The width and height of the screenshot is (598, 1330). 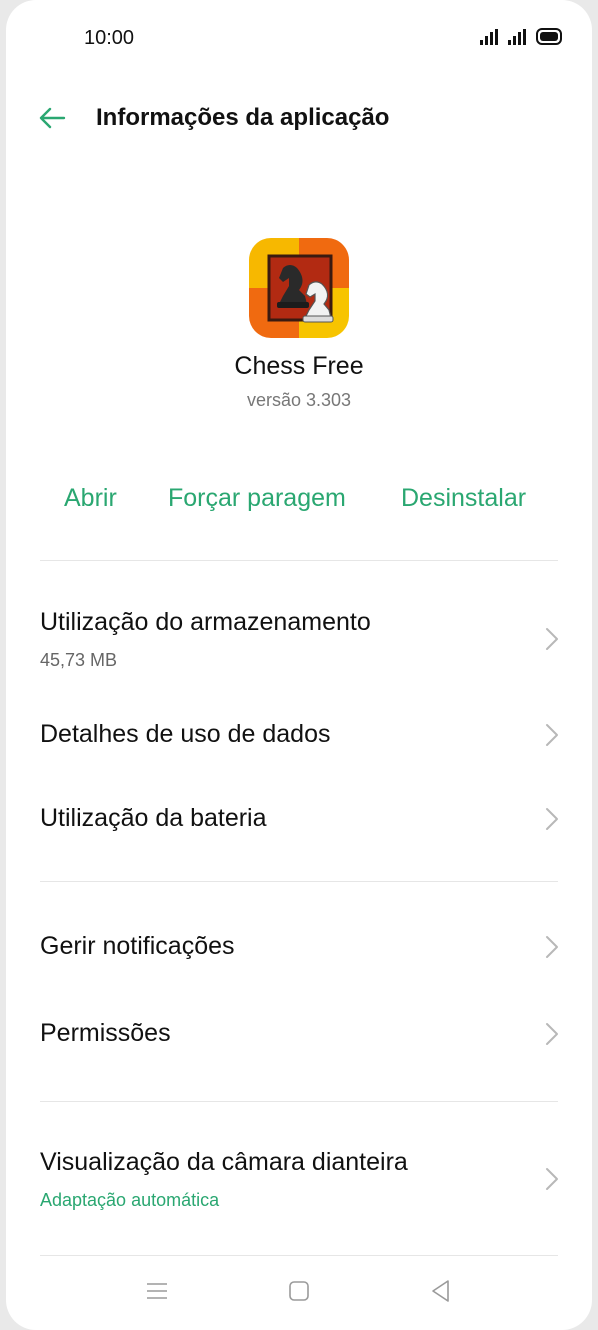 I want to click on storage-row: Utilização do armazenamento 45,73 MB, so click(x=299, y=645).